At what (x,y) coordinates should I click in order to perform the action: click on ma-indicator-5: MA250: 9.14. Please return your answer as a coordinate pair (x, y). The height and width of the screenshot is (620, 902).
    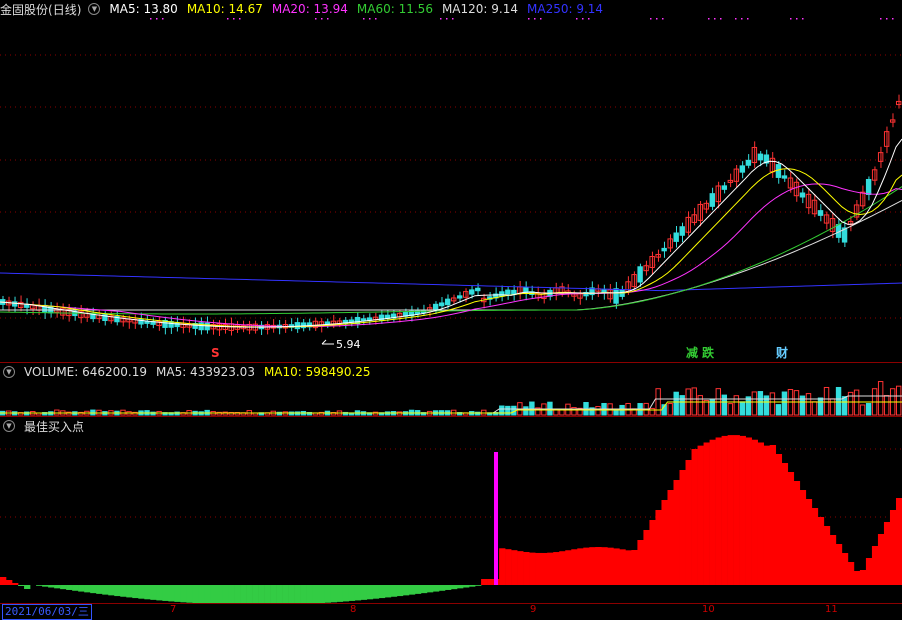
    Looking at the image, I should click on (565, 9).